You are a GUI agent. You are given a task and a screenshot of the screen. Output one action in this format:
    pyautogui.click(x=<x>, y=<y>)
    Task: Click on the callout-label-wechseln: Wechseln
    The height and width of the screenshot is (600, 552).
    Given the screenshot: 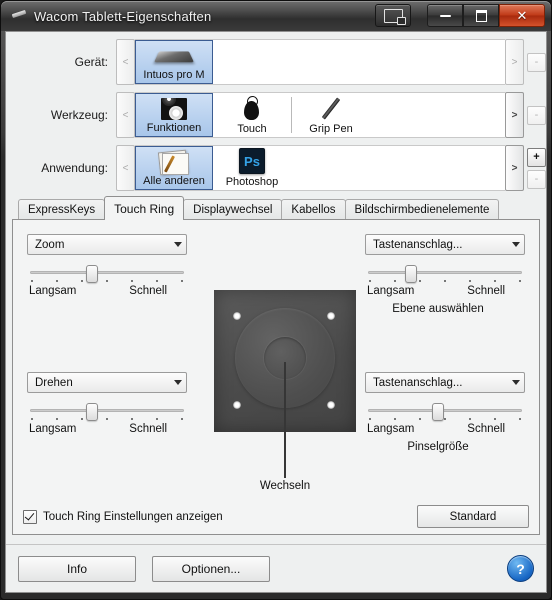 What is the action you would take?
    pyautogui.click(x=285, y=486)
    